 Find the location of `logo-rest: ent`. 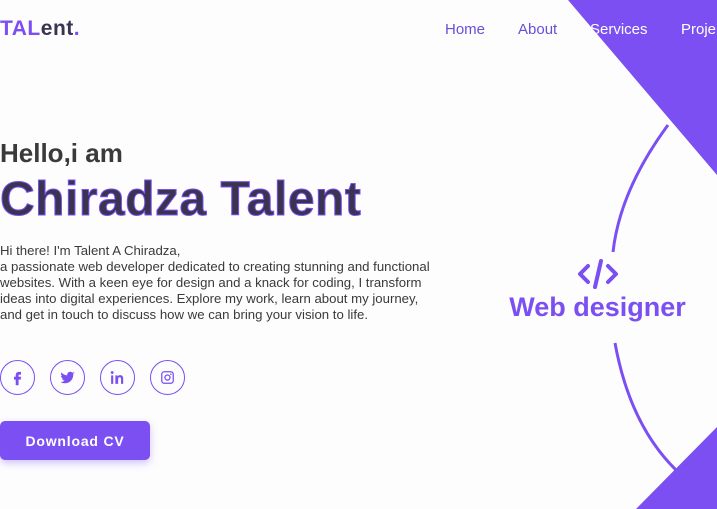

logo-rest: ent is located at coordinates (57, 28).